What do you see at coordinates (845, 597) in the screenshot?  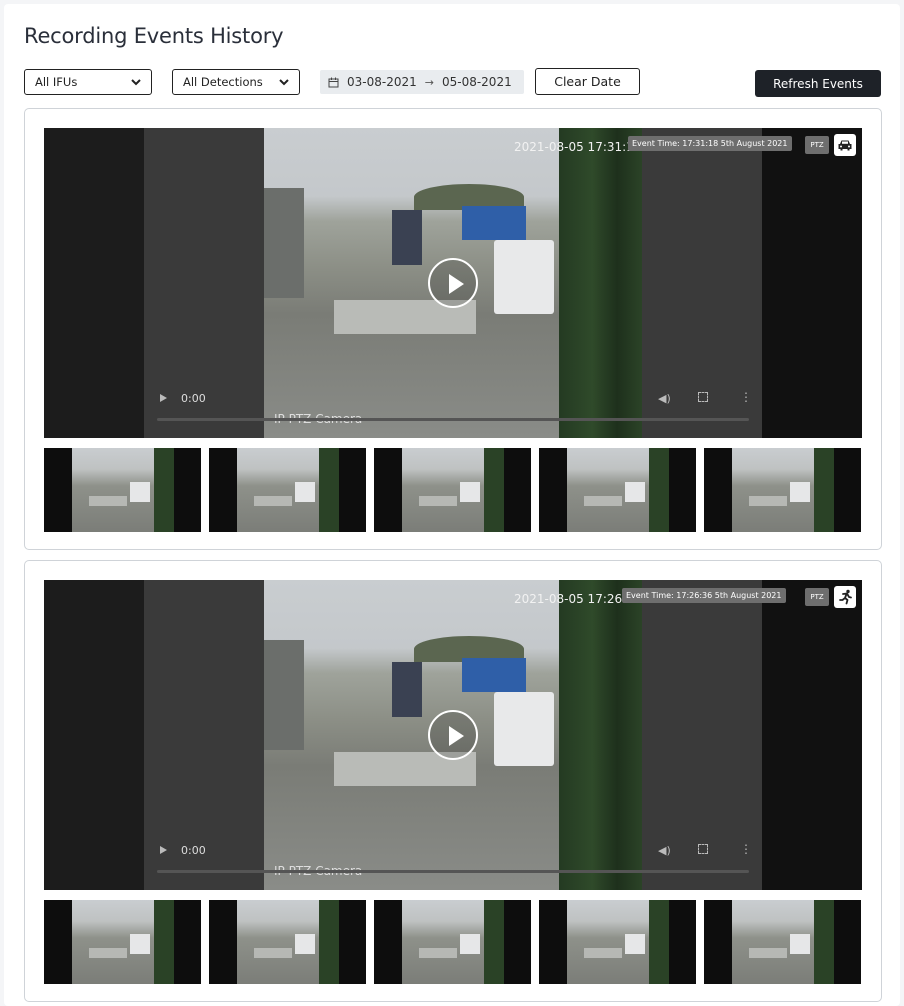 I see `person-running-icon` at bounding box center [845, 597].